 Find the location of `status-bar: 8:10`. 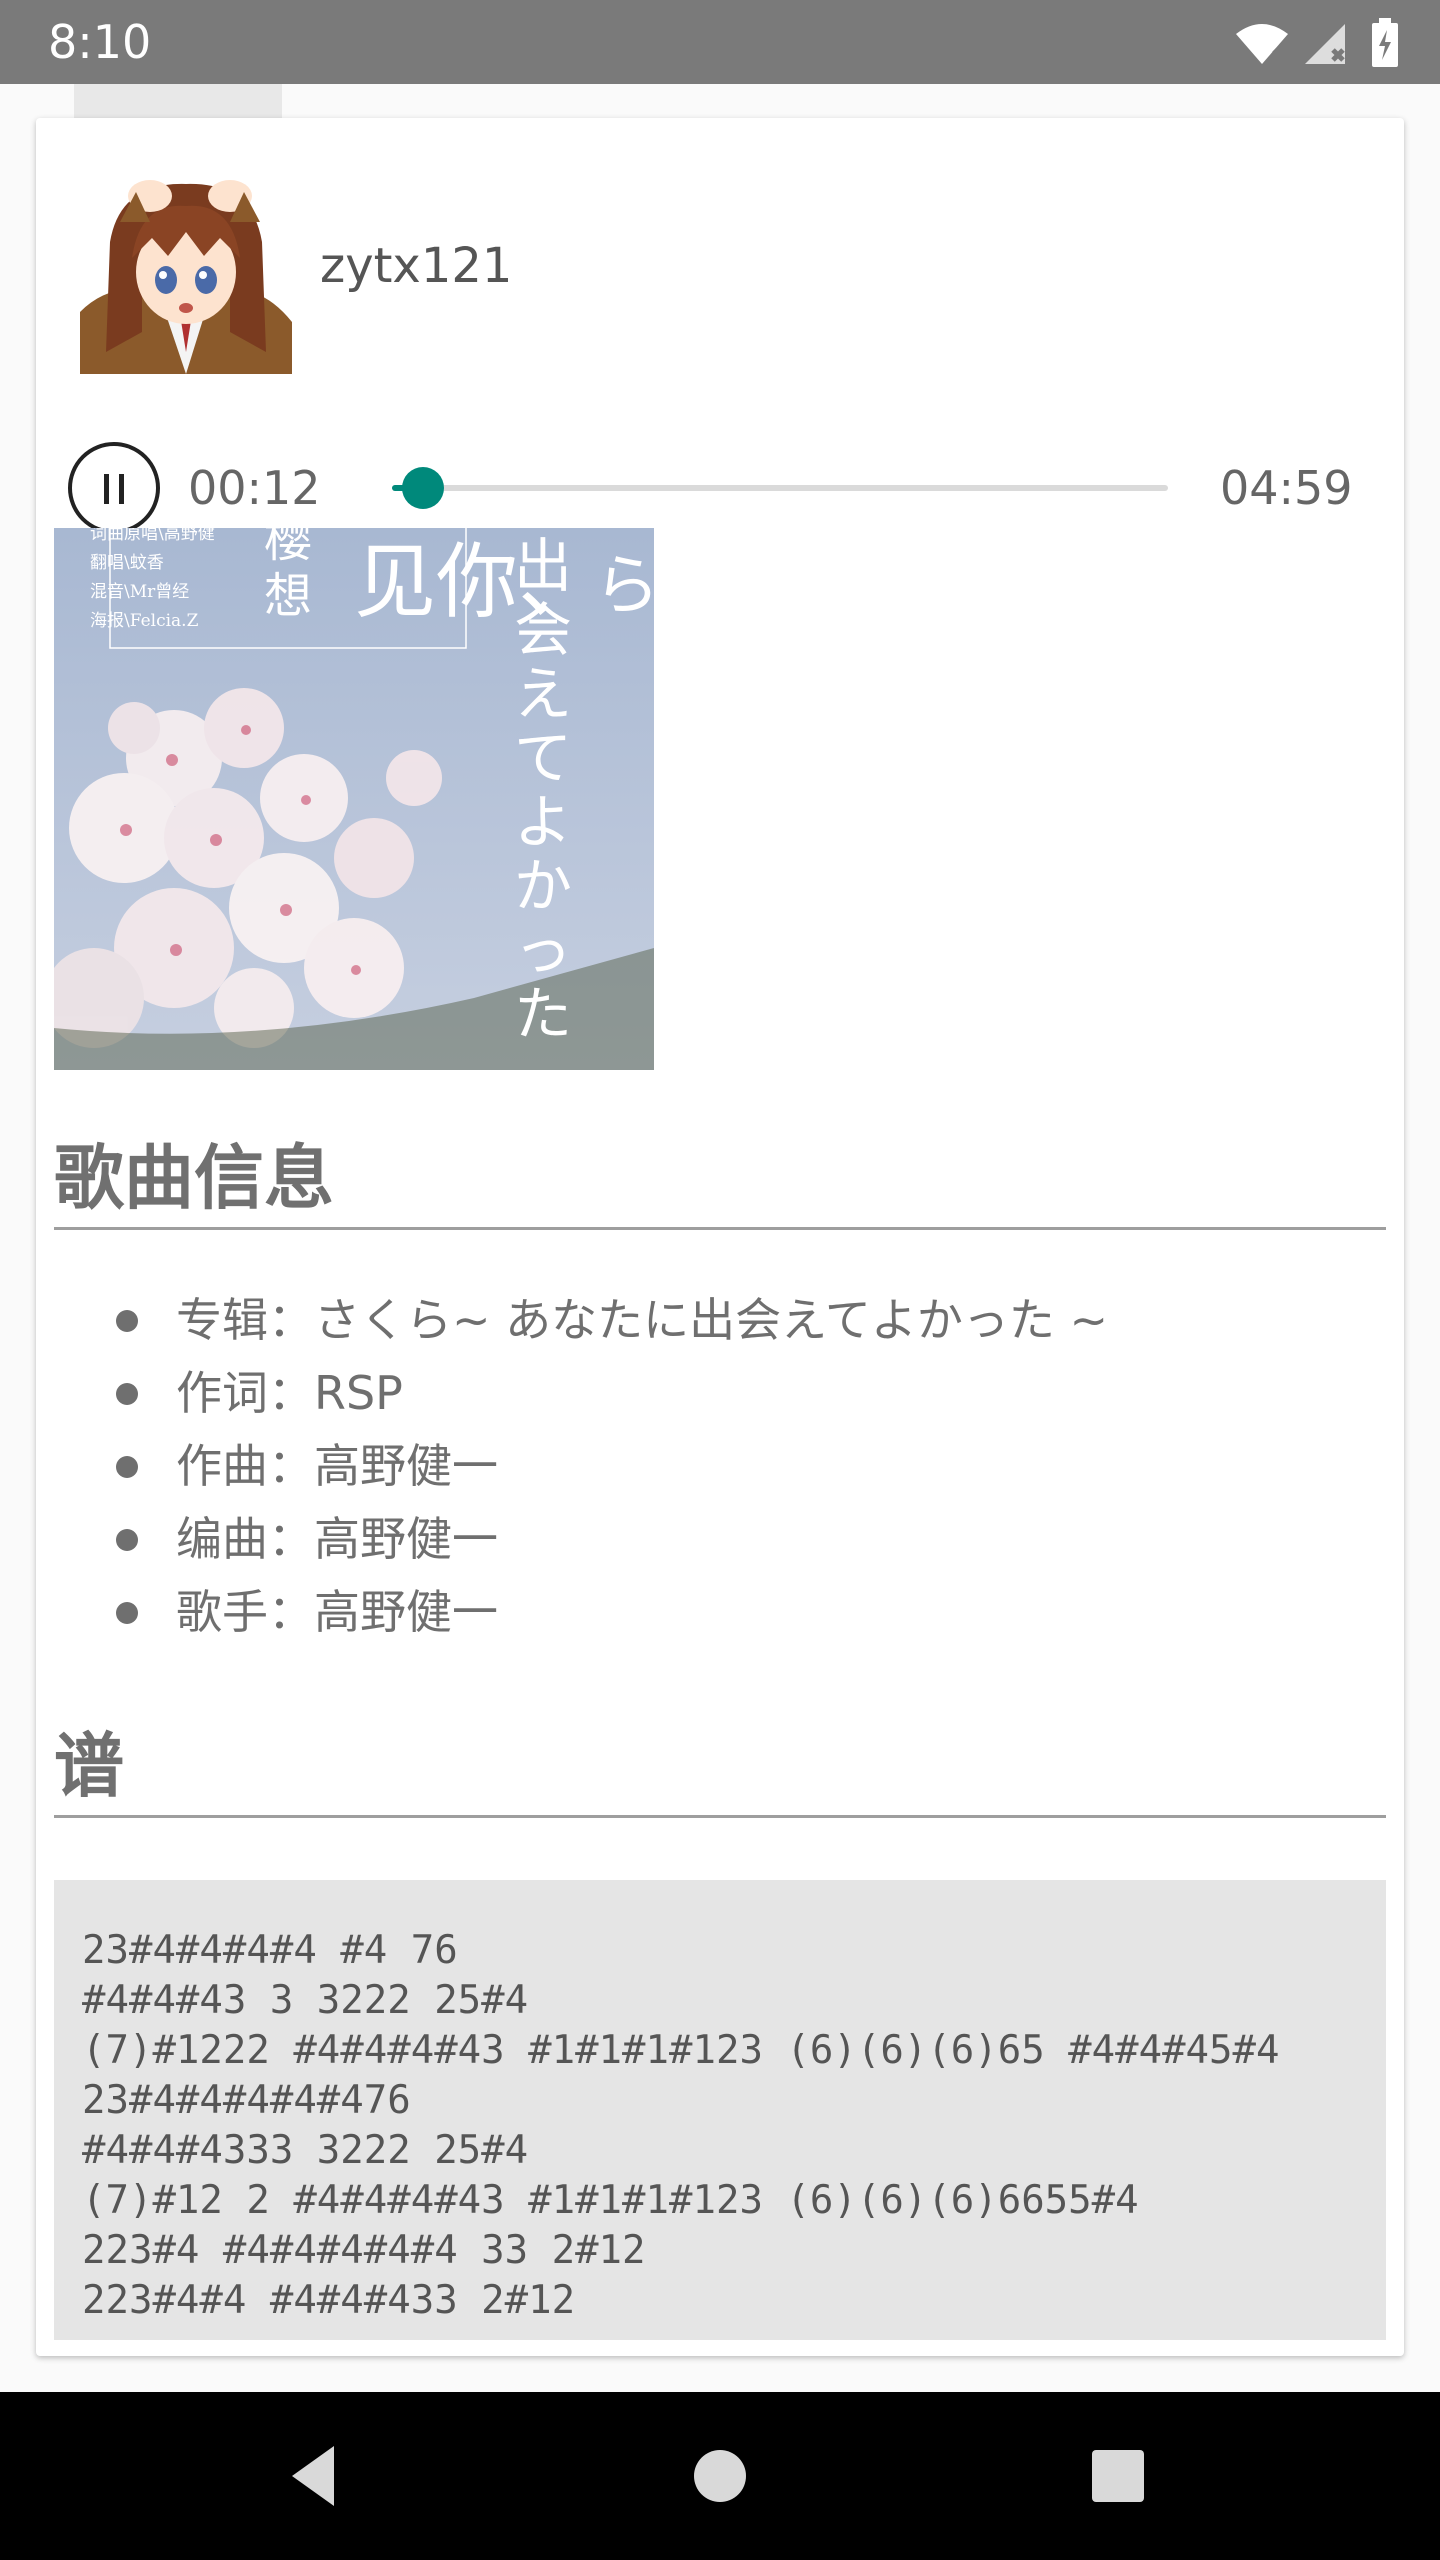

status-bar: 8:10 is located at coordinates (720, 42).